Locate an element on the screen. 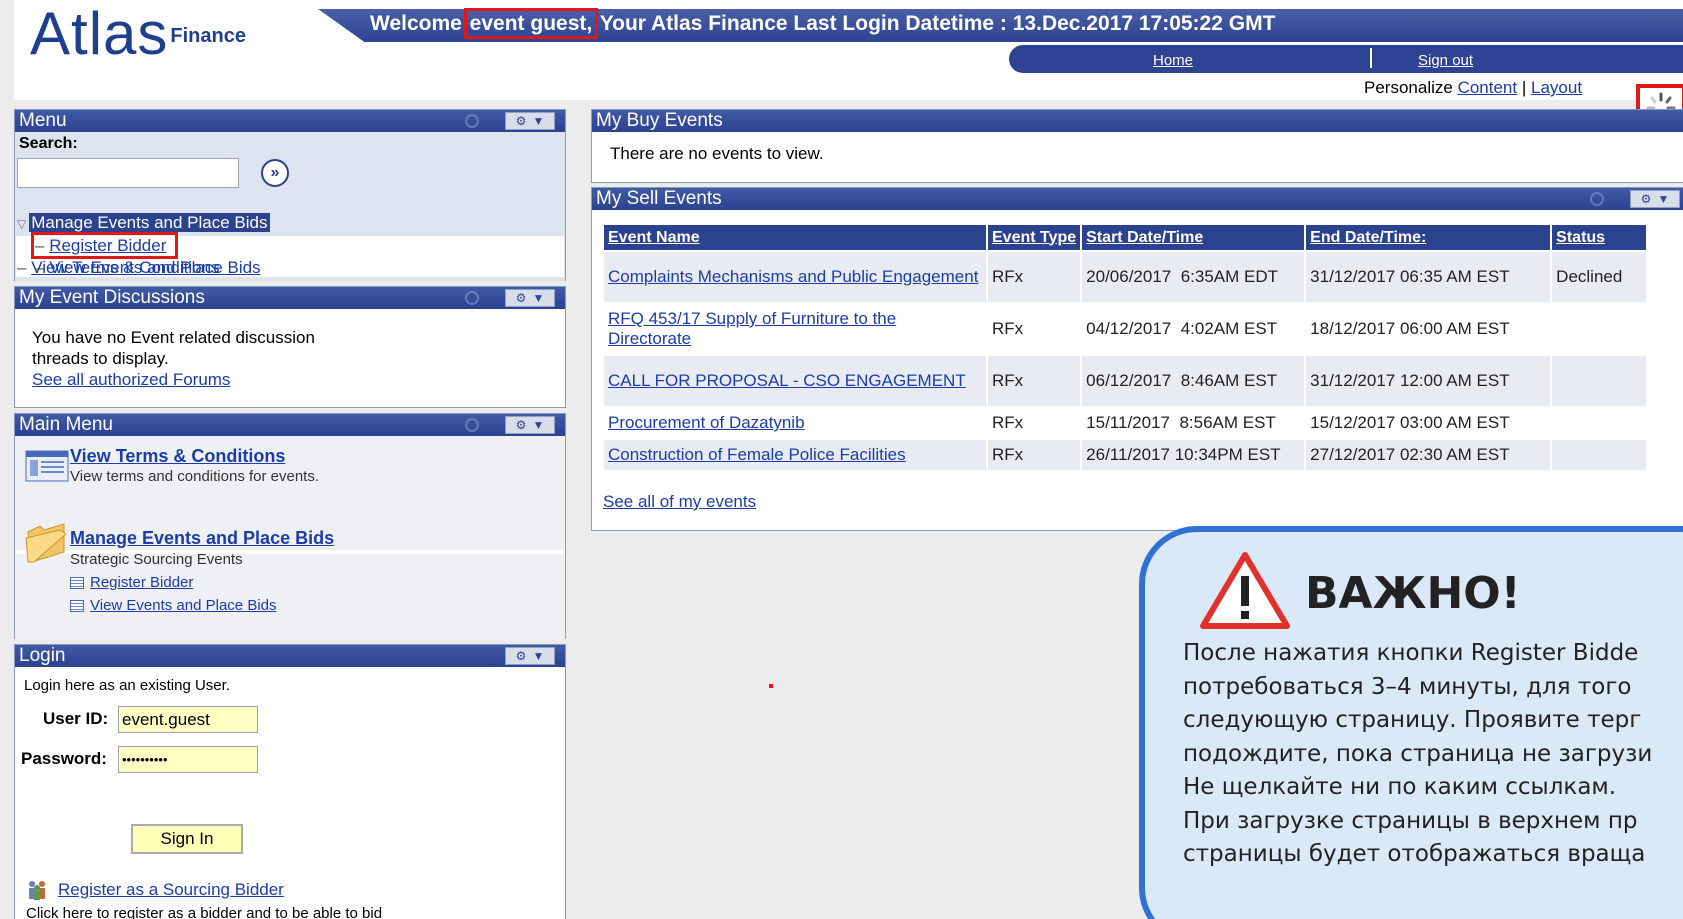 This screenshot has height=919, width=1683. sign-out-link: Sign out is located at coordinates (1445, 60).